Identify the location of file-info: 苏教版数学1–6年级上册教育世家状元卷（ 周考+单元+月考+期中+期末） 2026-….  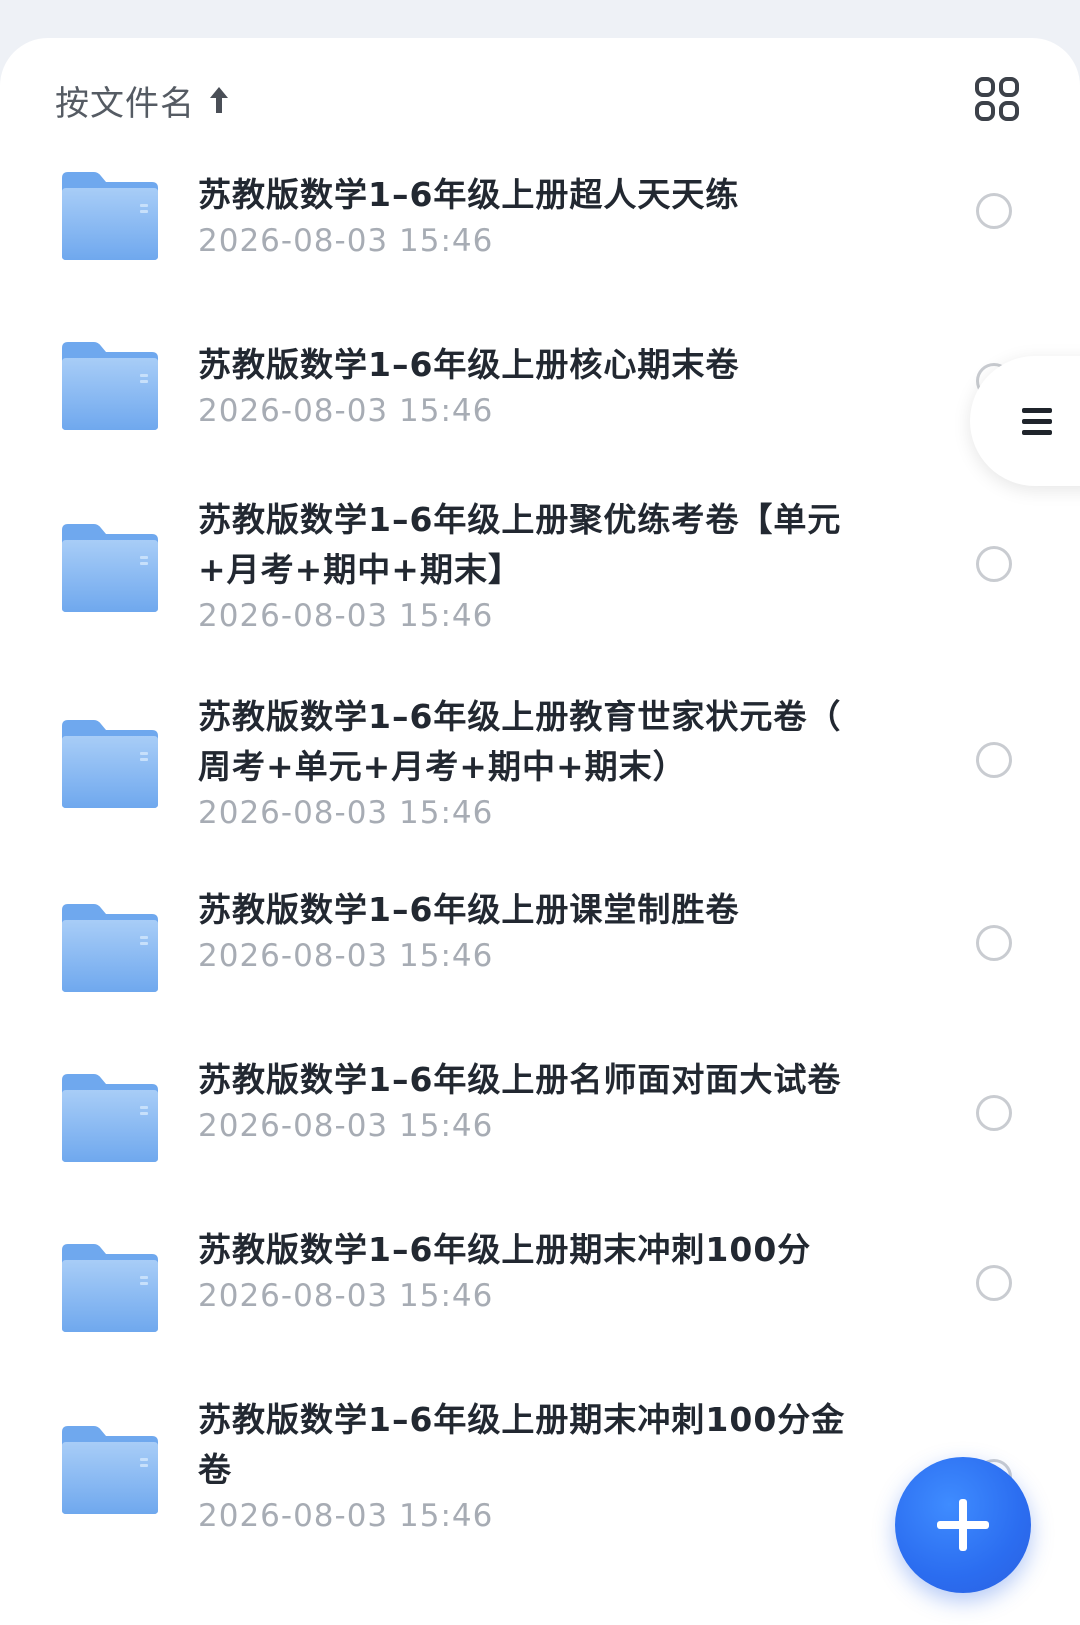
(538, 763).